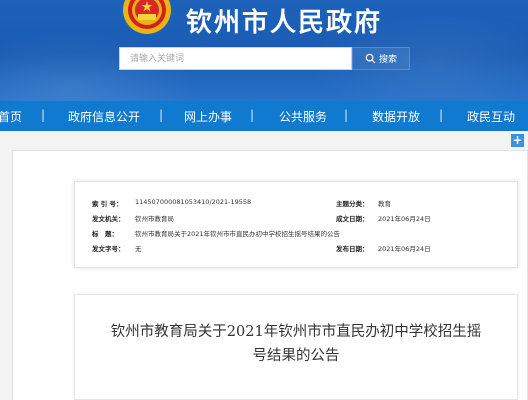 The width and height of the screenshot is (528, 400). Describe the element at coordinates (352, 204) in the screenshot. I see `topic-label: 主题分类：` at that location.